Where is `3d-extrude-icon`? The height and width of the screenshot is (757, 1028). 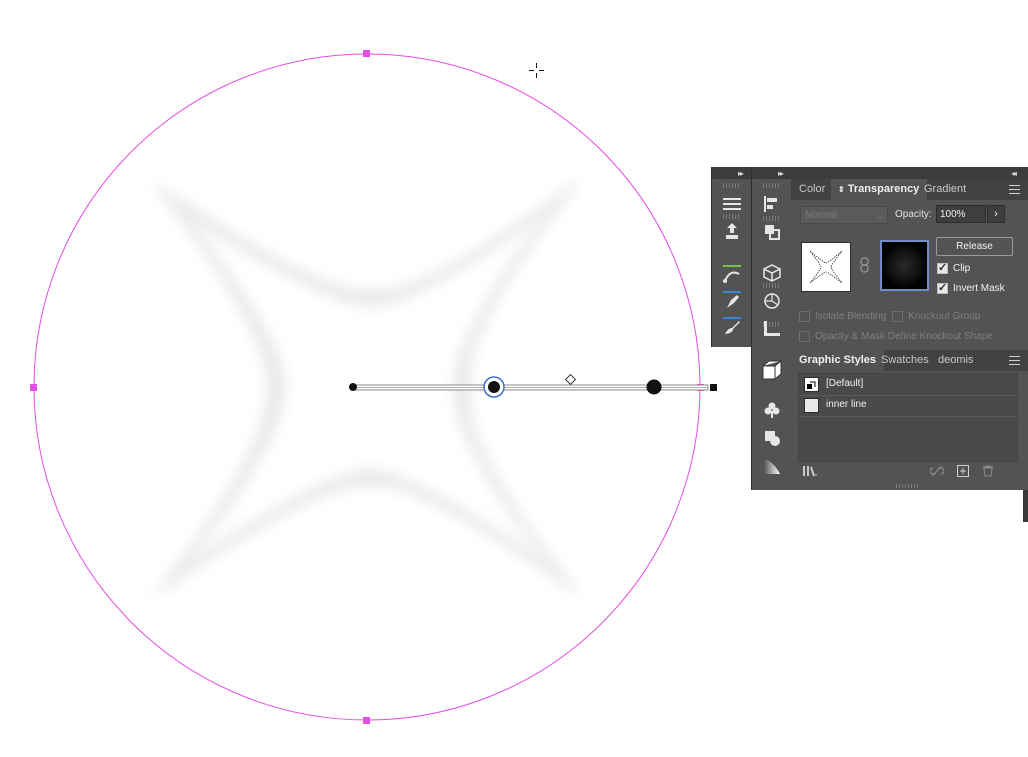
3d-extrude-icon is located at coordinates (772, 273).